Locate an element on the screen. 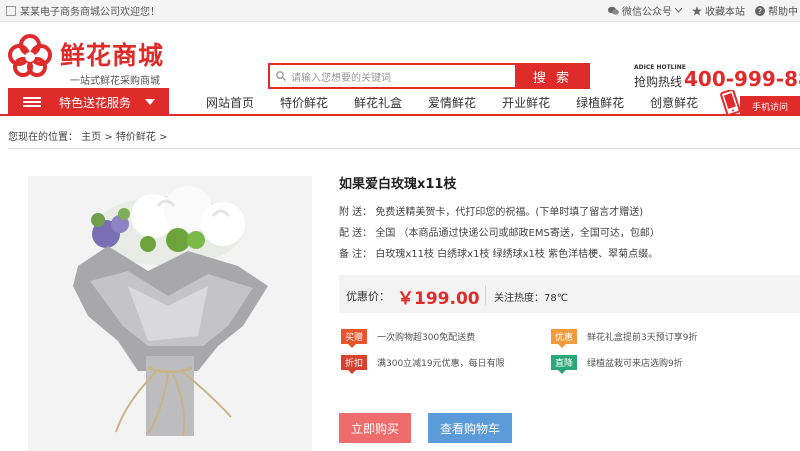 The width and height of the screenshot is (800, 451). nav-links: 网站首页 特价鲜花 鲜花礼盒 爱情鲜花 开业鲜花 绿植鲜花 创意鲜花 is located at coordinates (465, 102).